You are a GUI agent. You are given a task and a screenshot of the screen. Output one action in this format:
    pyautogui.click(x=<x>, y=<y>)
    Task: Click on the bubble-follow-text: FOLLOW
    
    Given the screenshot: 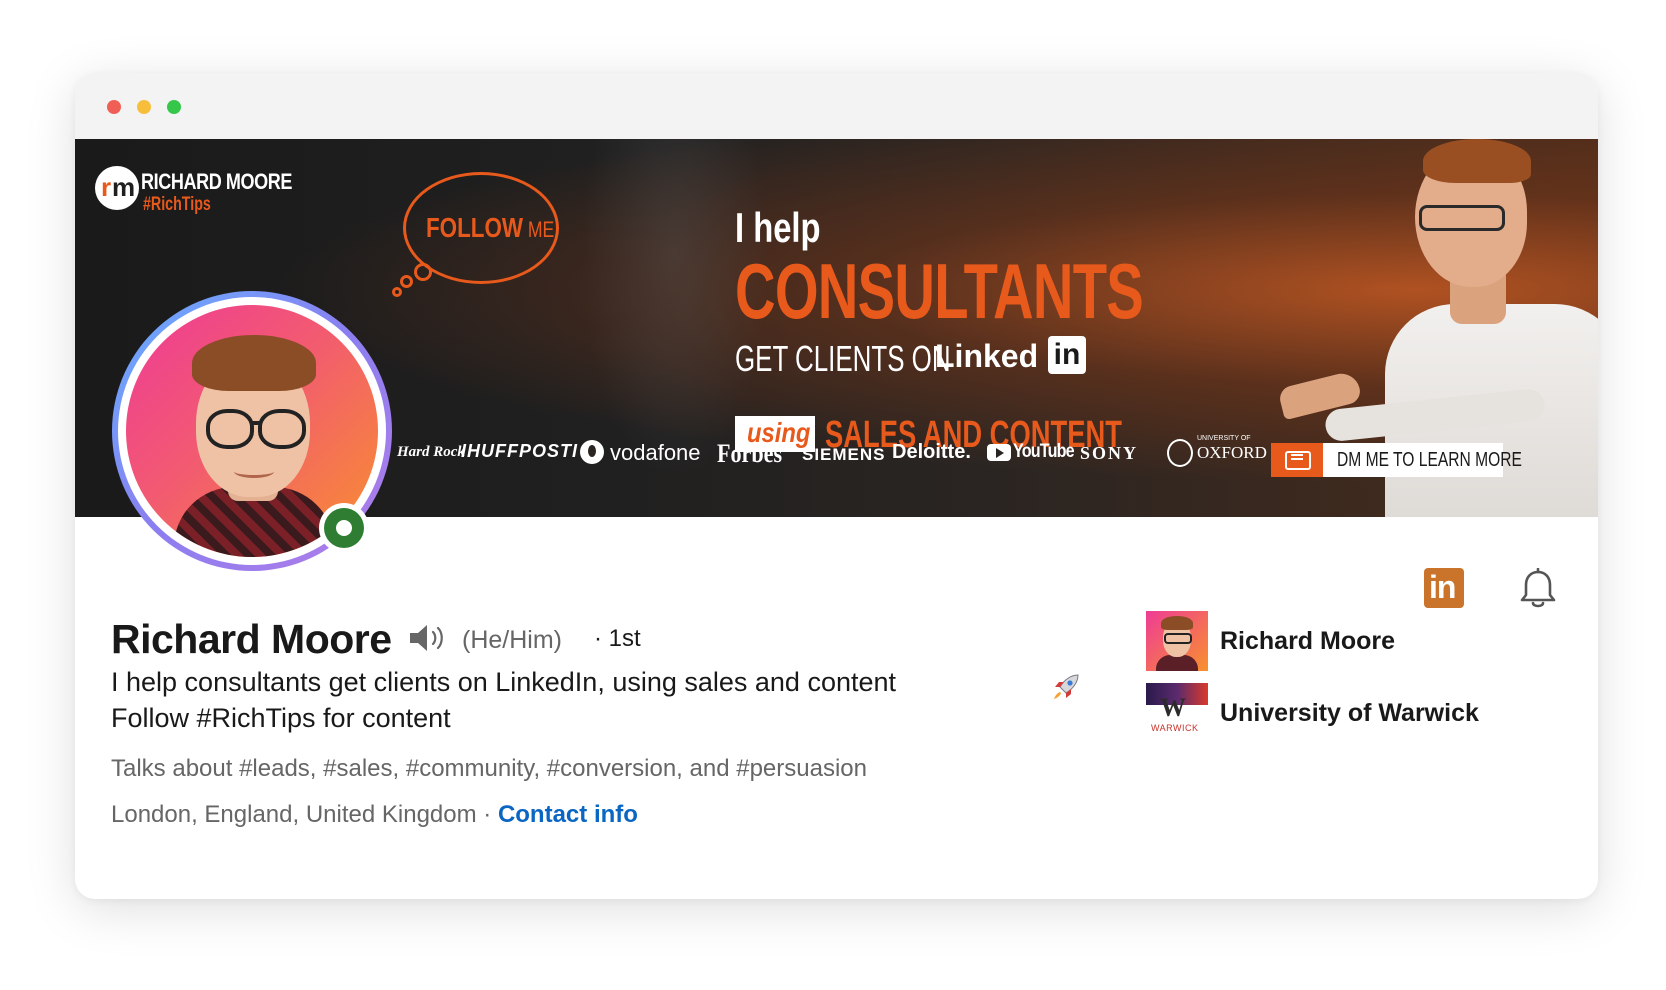 What is the action you would take?
    pyautogui.click(x=475, y=227)
    